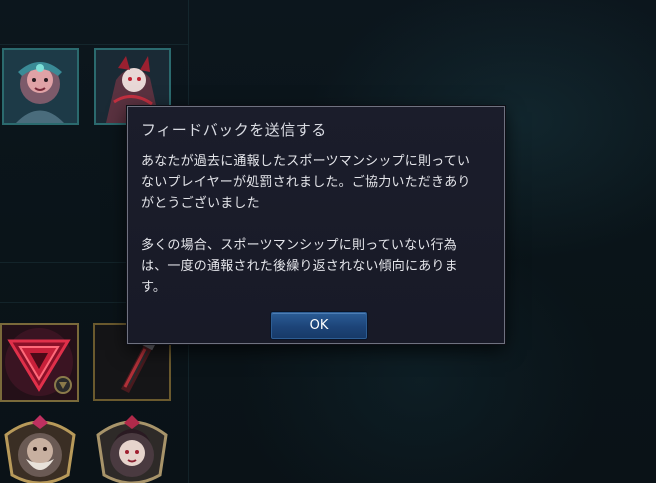  I want to click on dialog-title: フィードバックを送信する, so click(234, 130).